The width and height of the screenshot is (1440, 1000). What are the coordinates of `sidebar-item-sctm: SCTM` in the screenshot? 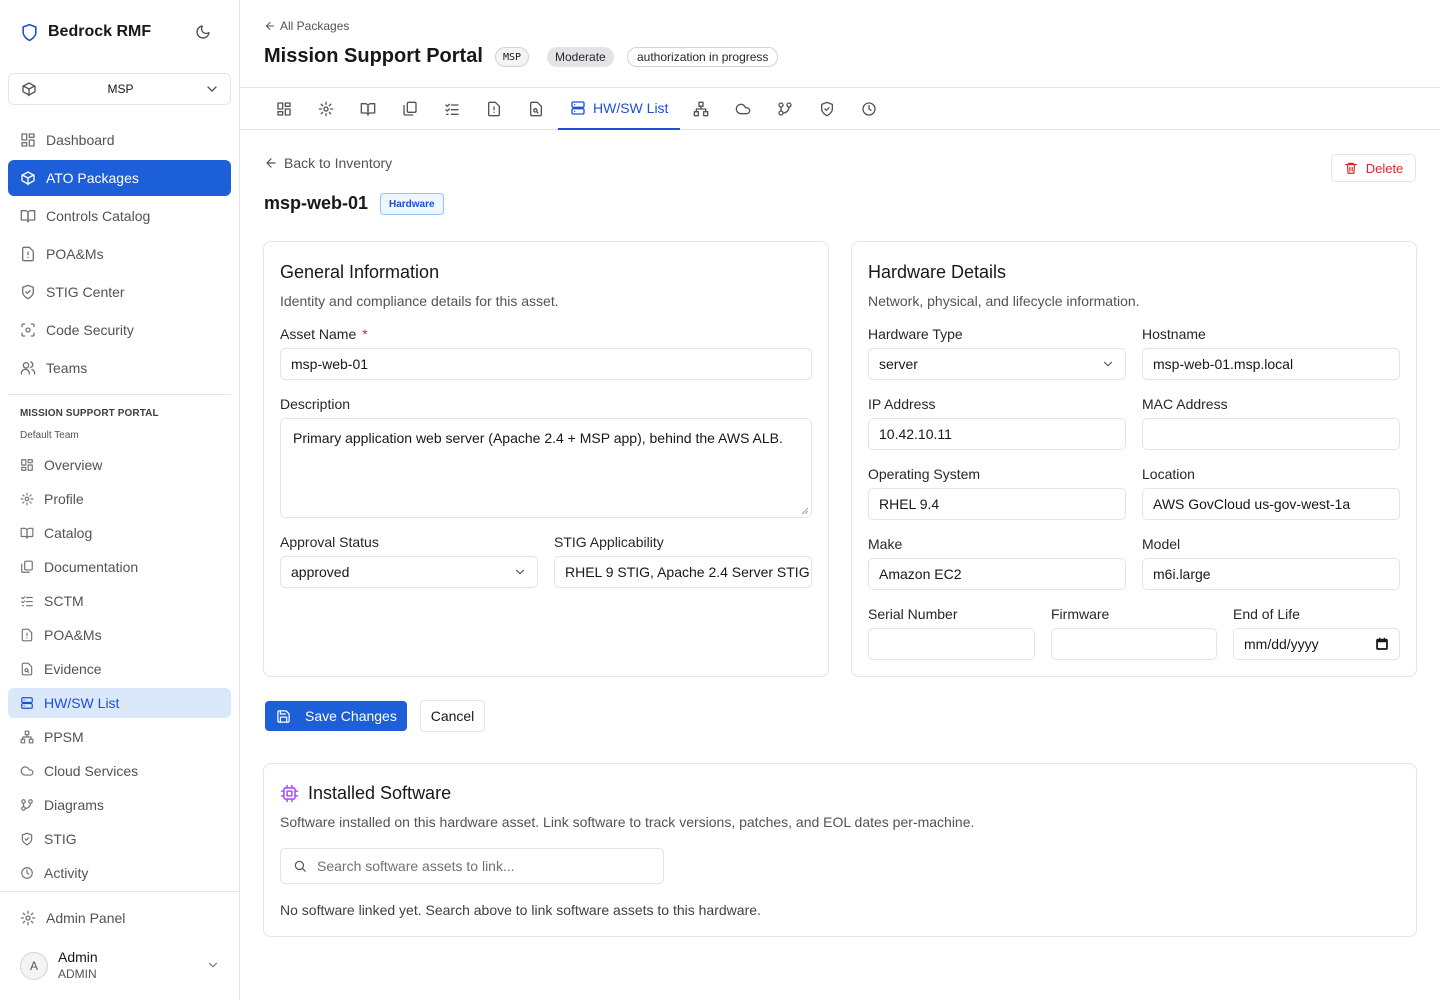 It's located at (119, 601).